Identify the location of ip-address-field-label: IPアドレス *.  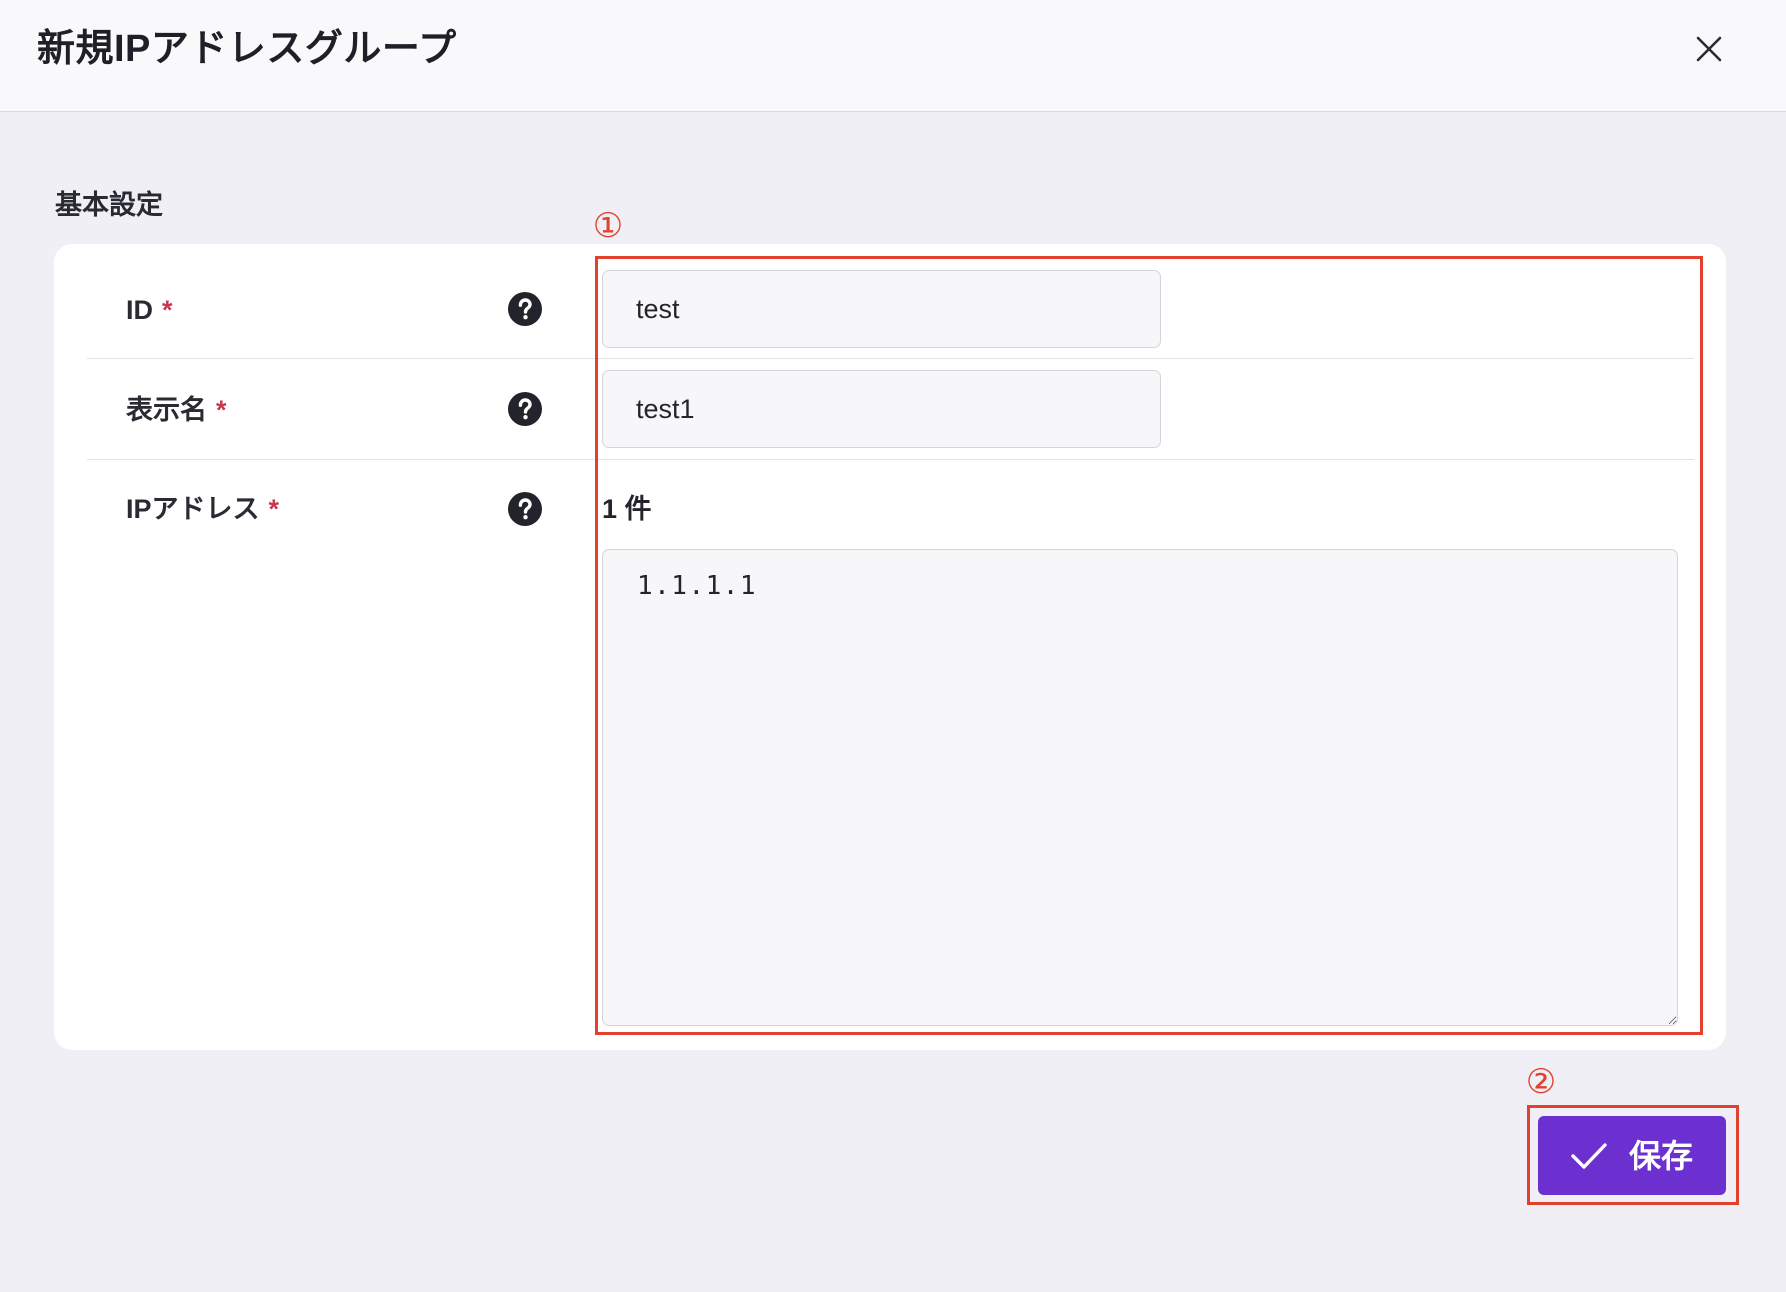
(202, 509).